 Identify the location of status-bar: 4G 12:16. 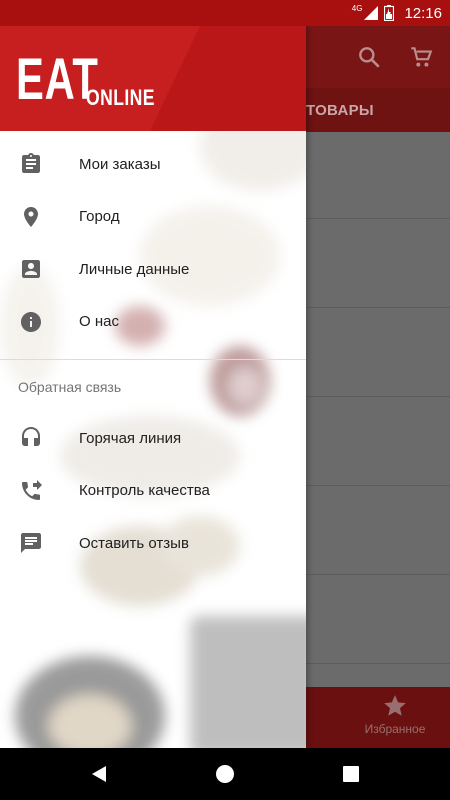
(225, 13).